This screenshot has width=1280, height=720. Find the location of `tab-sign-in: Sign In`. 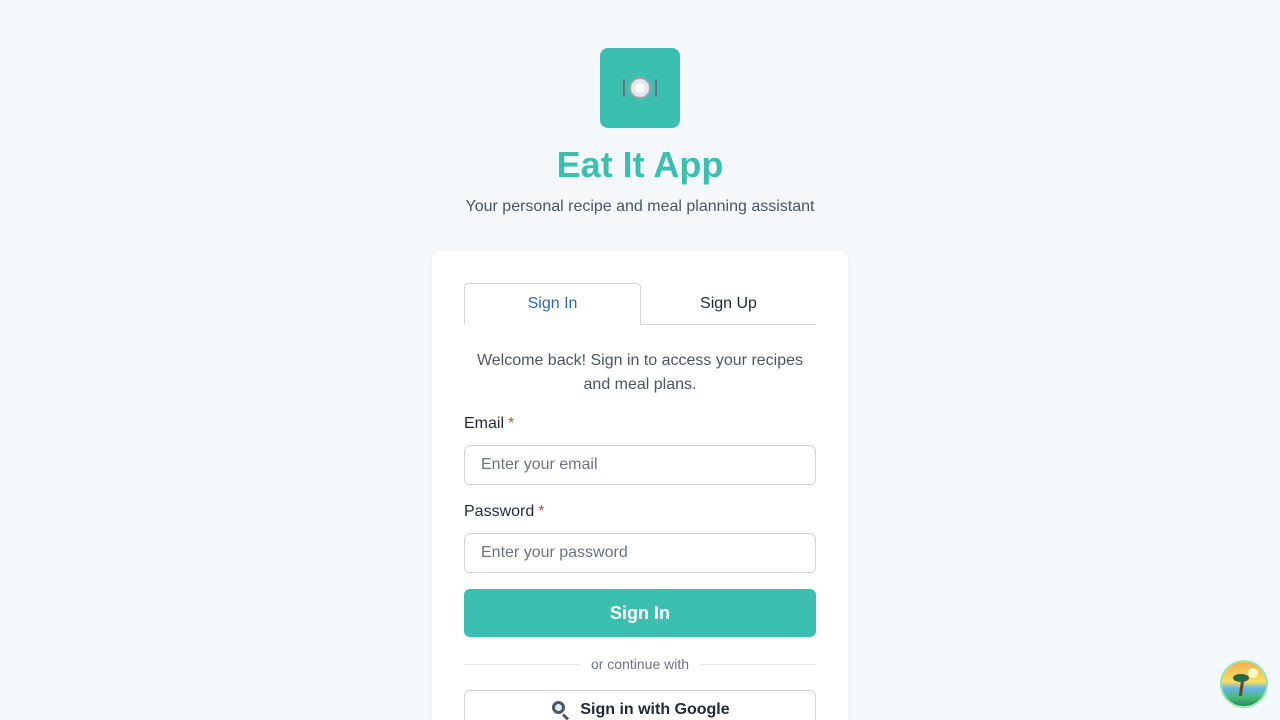

tab-sign-in: Sign In is located at coordinates (552, 304).